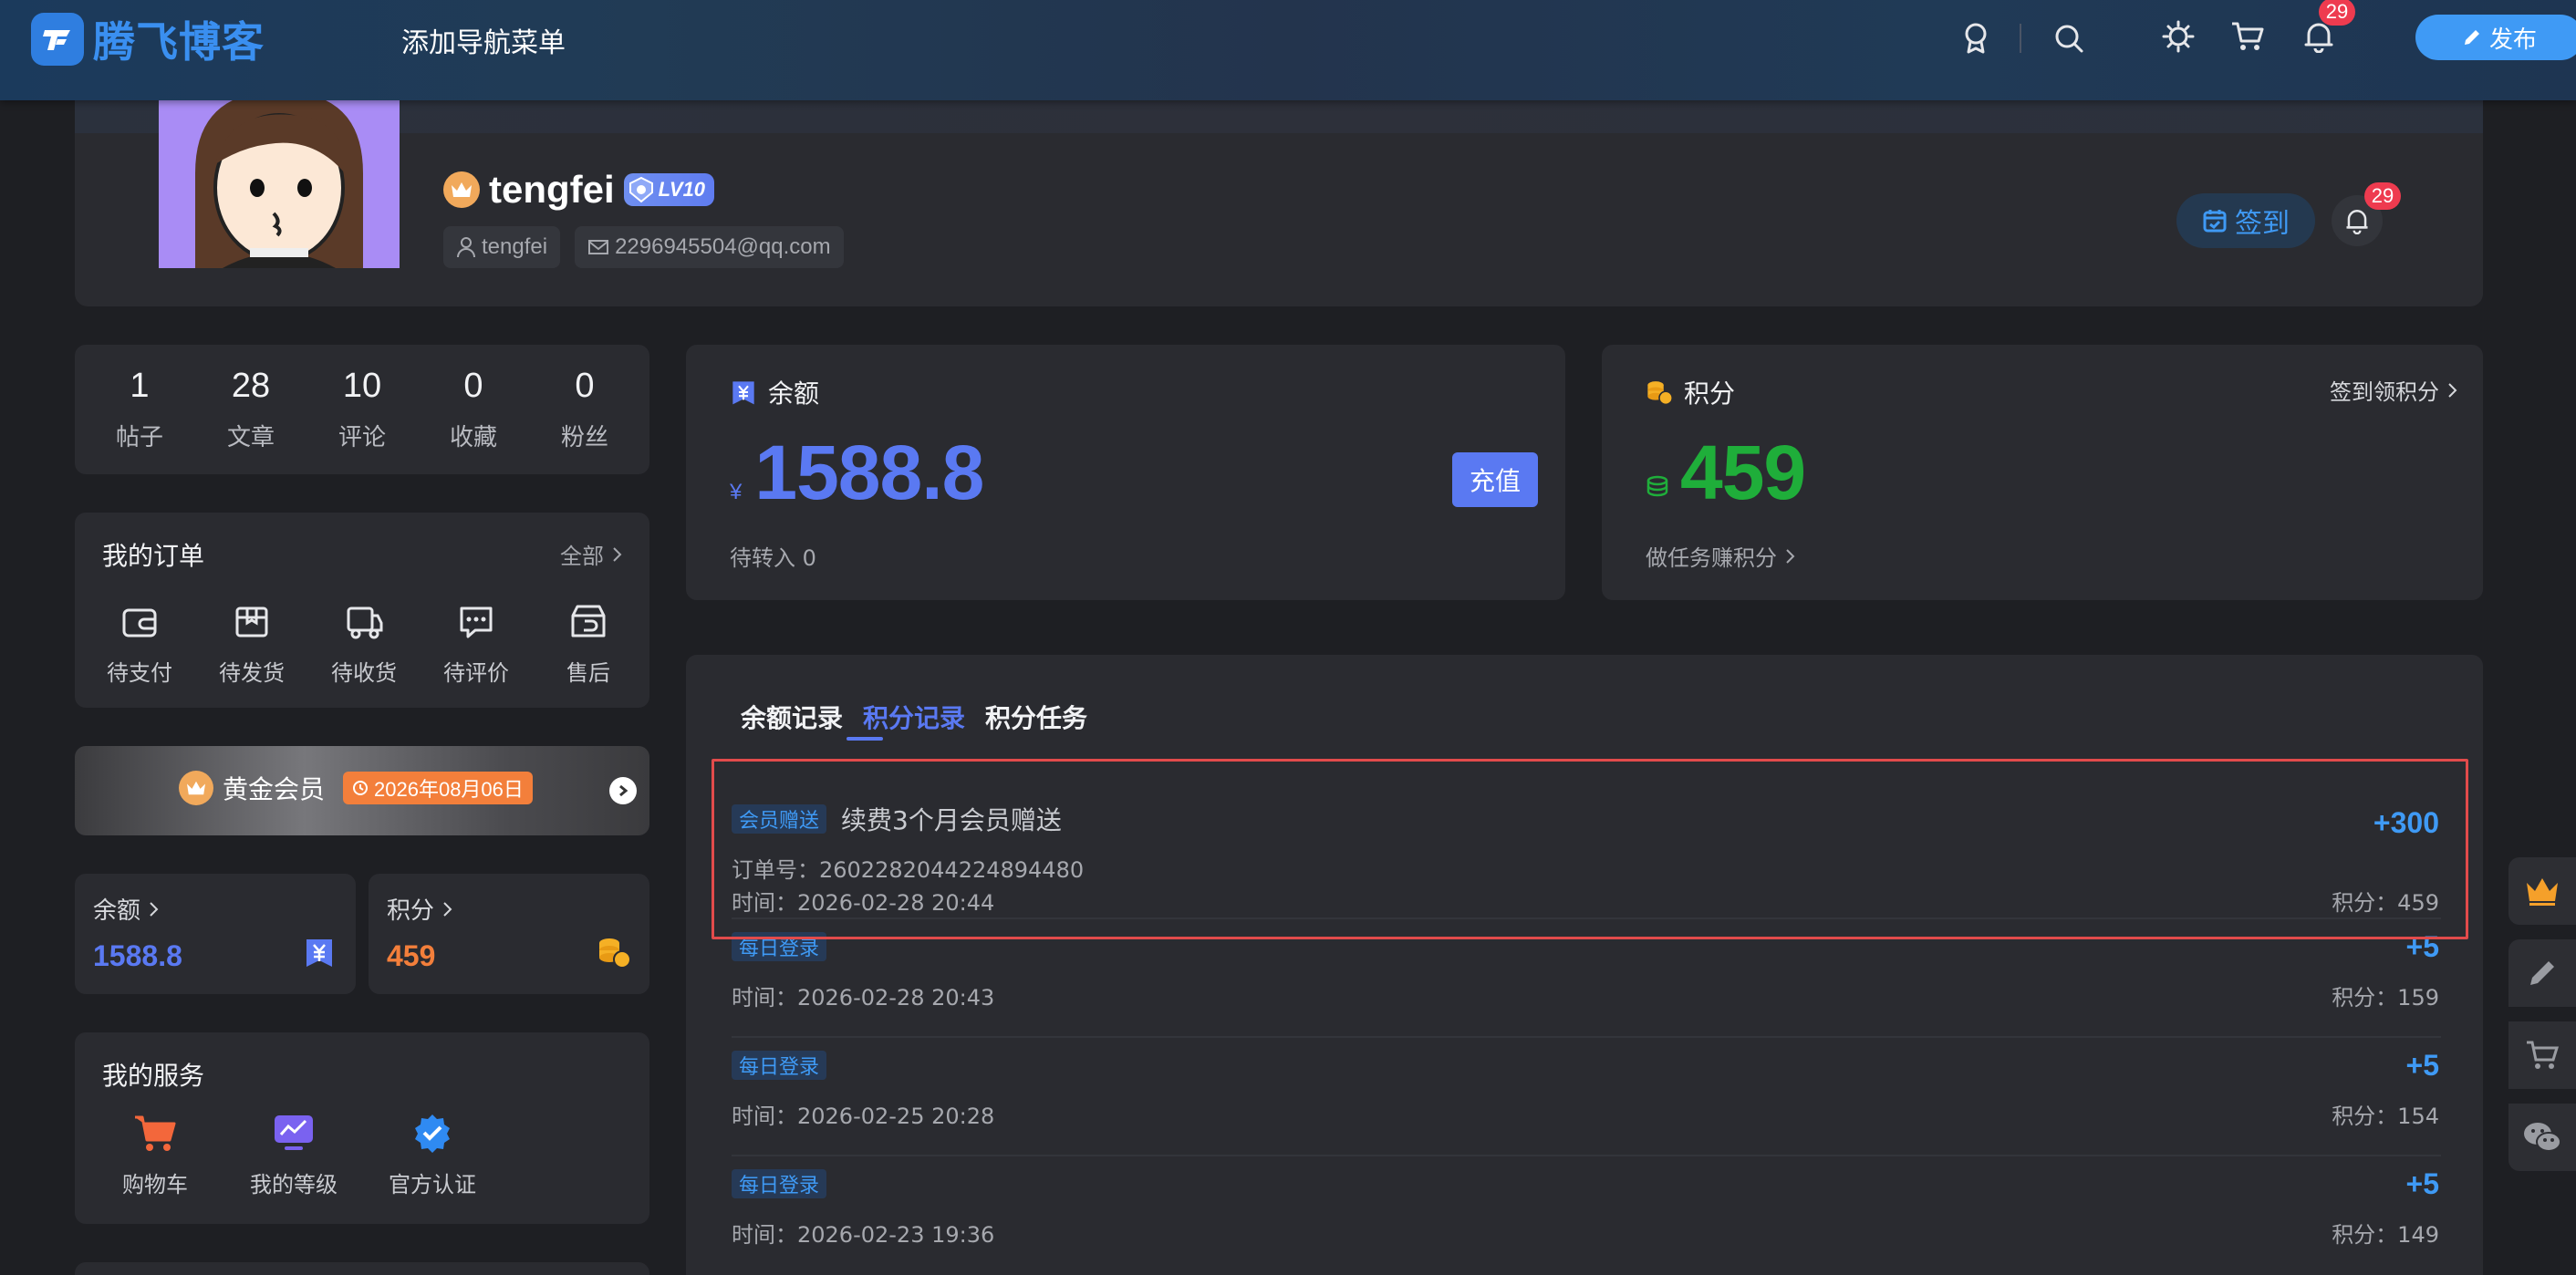 The width and height of the screenshot is (2576, 1275). What do you see at coordinates (2385, 1235) in the screenshot?
I see `record-balance: 积分：149` at bounding box center [2385, 1235].